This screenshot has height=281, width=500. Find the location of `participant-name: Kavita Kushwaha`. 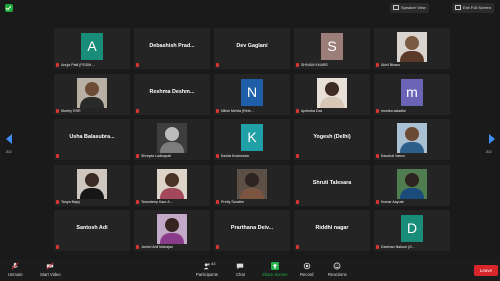

participant-name: Kavita Kushwaha is located at coordinates (235, 156).